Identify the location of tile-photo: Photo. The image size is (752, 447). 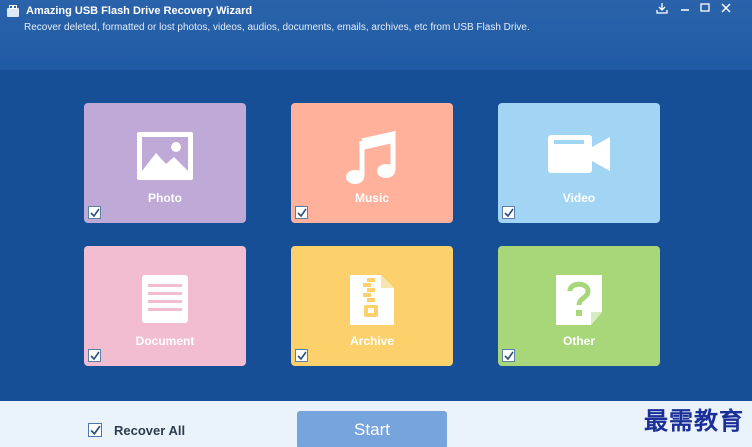
(165, 163).